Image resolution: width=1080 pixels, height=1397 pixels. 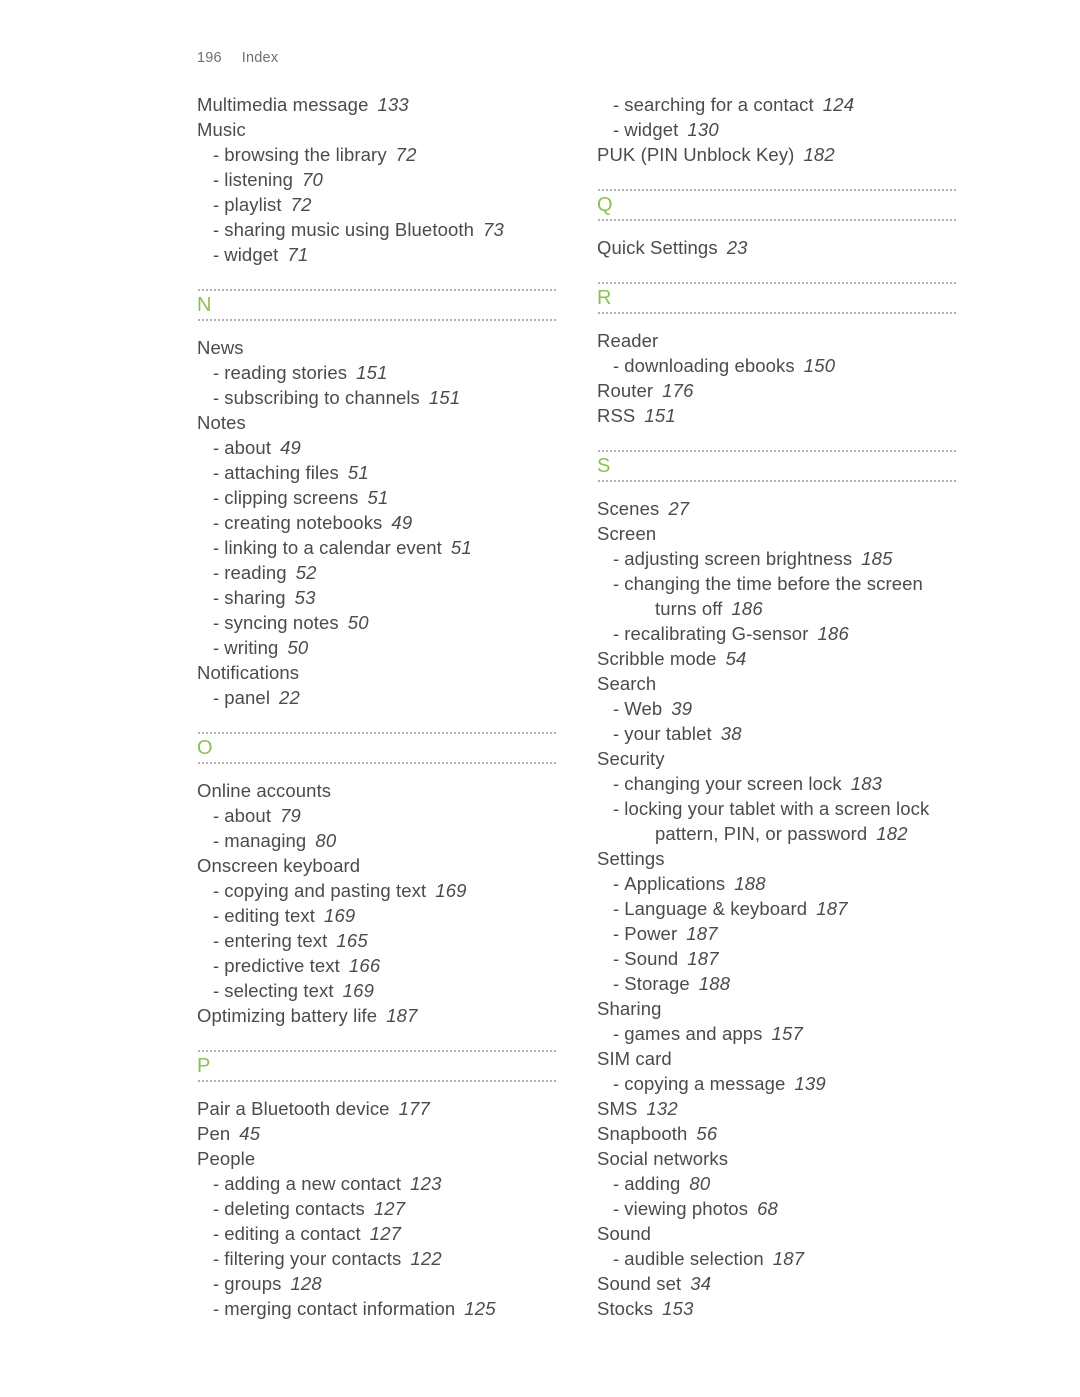 I want to click on entry-label: Pair a Bluetooth device, so click(x=293, y=1108).